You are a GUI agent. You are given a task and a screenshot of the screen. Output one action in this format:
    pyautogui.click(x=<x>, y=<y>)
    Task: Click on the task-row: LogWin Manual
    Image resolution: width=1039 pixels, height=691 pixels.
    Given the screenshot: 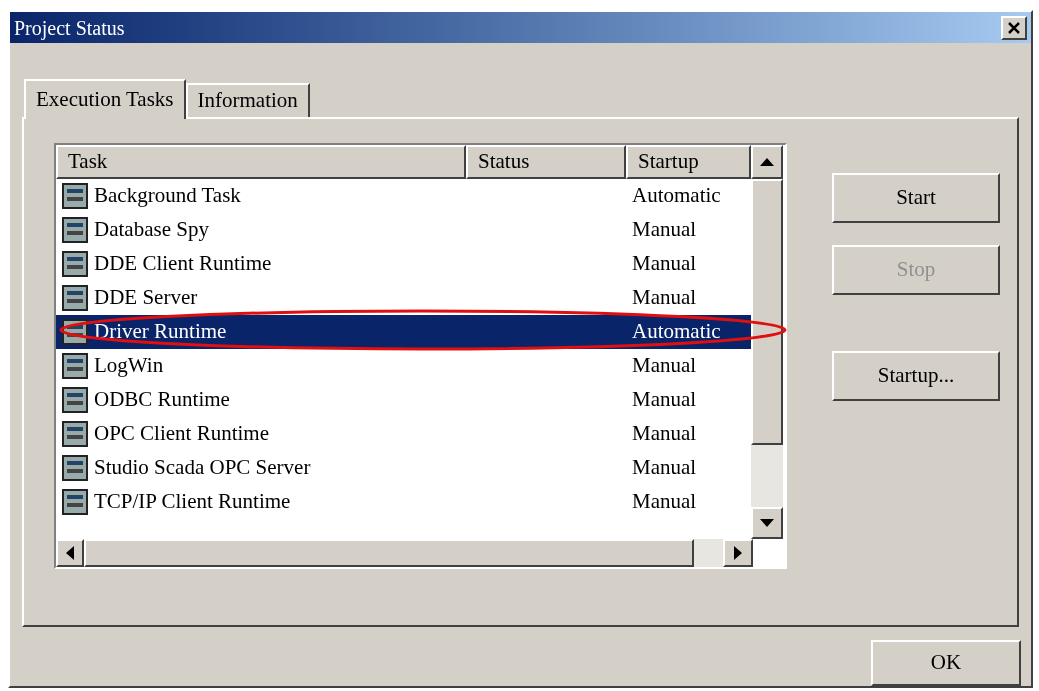 What is the action you would take?
    pyautogui.click(x=403, y=366)
    